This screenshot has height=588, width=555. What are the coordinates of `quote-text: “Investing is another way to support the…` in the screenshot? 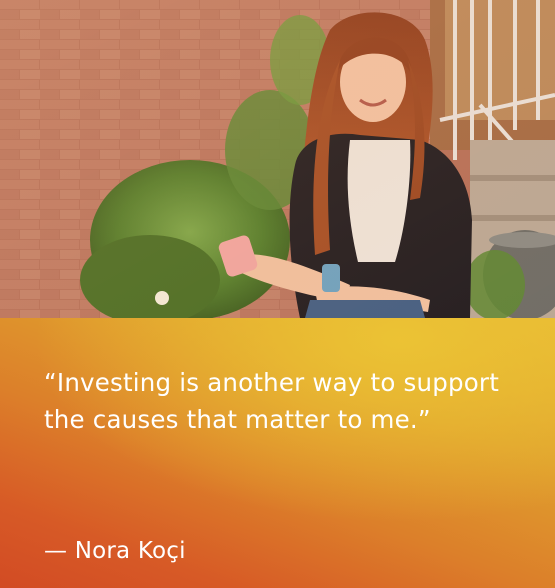 It's located at (272, 401).